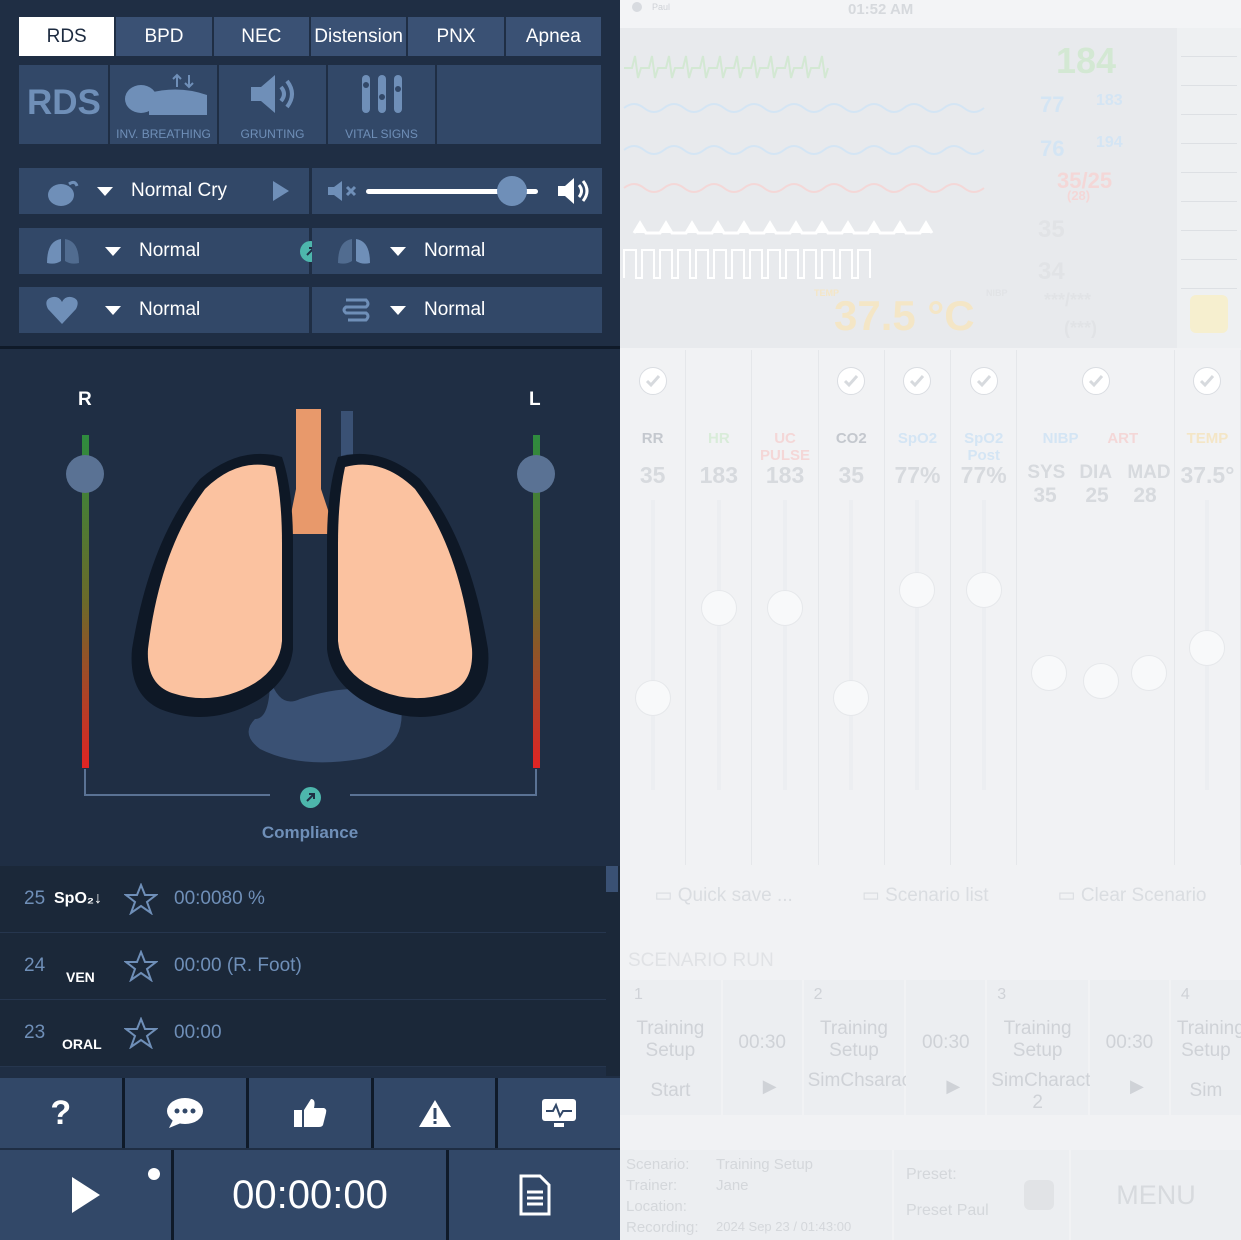  I want to click on compliance-label: Compliance, so click(310, 832).